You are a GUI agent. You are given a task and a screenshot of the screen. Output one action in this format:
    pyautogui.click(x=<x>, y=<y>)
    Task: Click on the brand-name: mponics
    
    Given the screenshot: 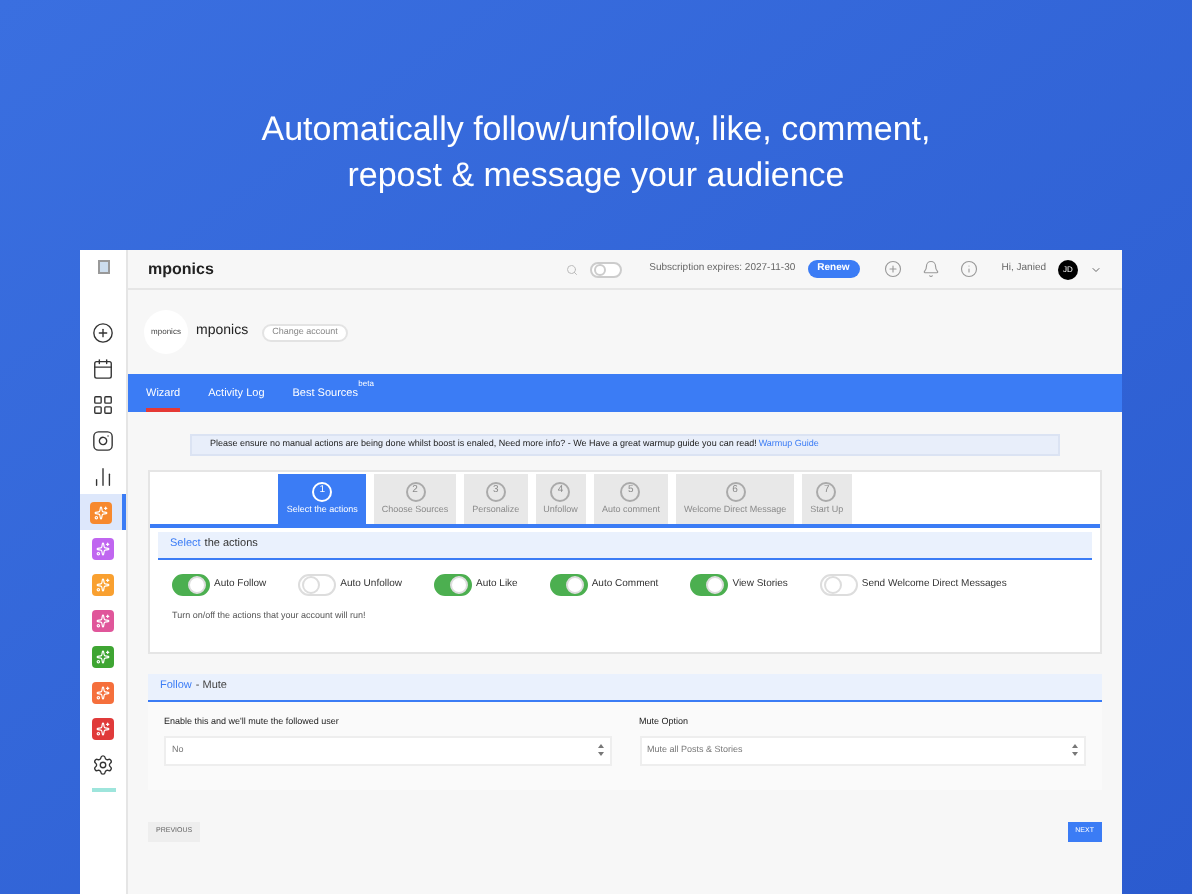 What is the action you would take?
    pyautogui.click(x=181, y=269)
    